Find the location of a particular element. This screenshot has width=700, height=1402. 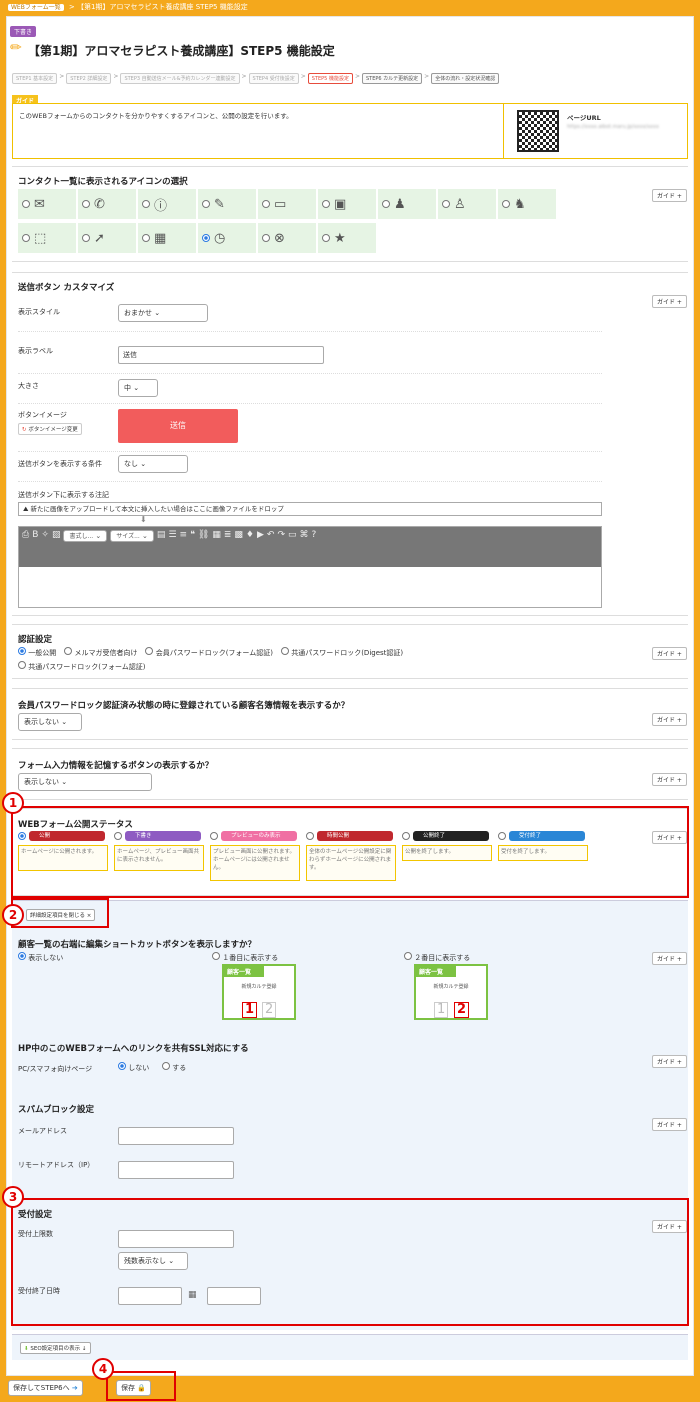

upload-icon: ⛰ is located at coordinates (26, 509).